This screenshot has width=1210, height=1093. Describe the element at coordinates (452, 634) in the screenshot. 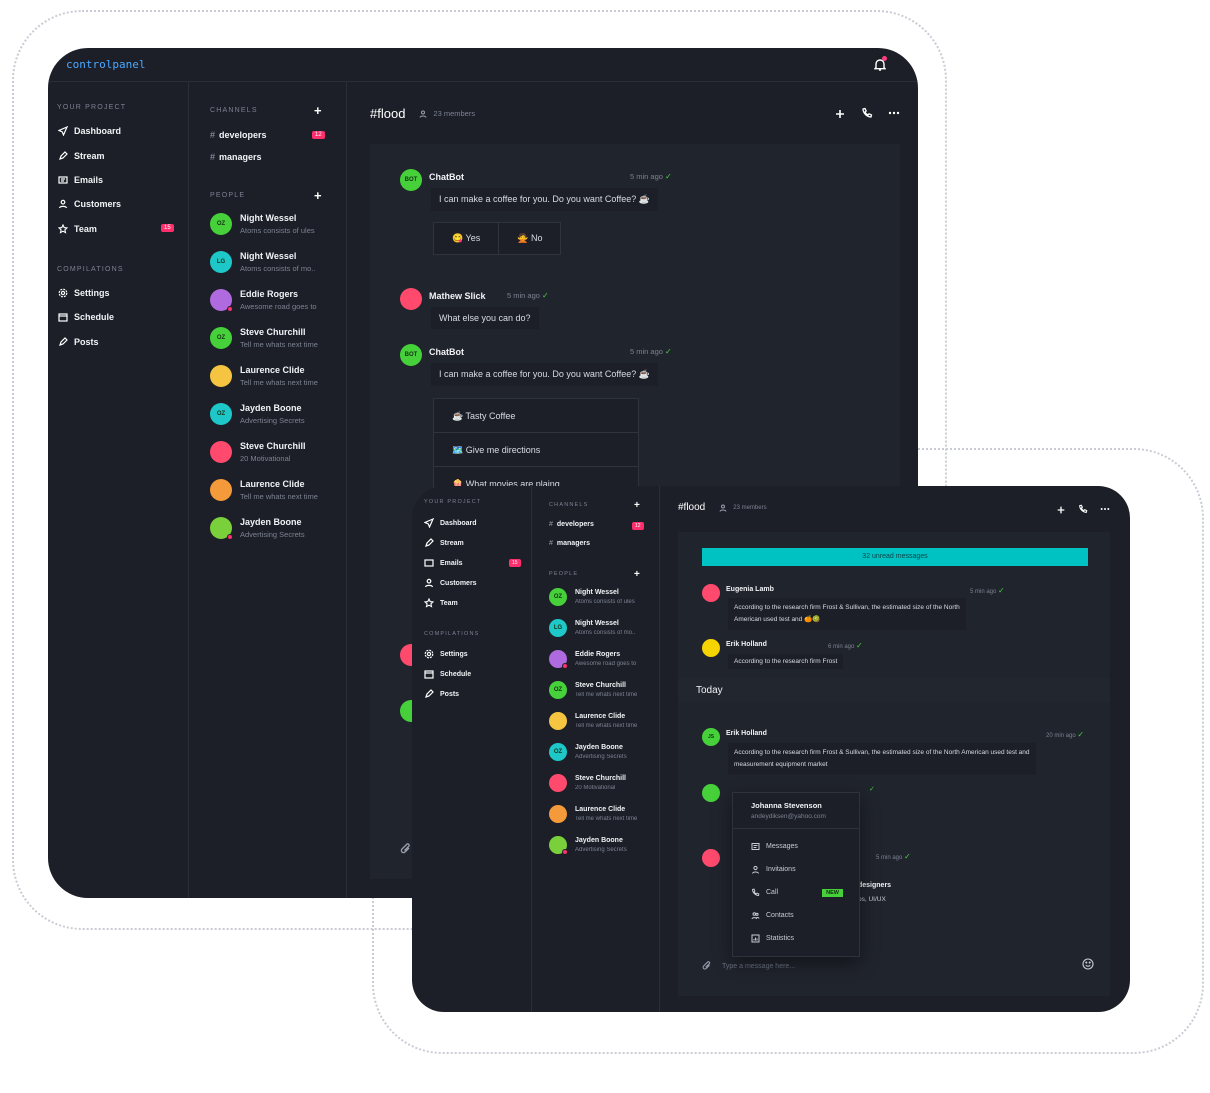

I see `section-title-compilations: COMPILATIONS` at that location.